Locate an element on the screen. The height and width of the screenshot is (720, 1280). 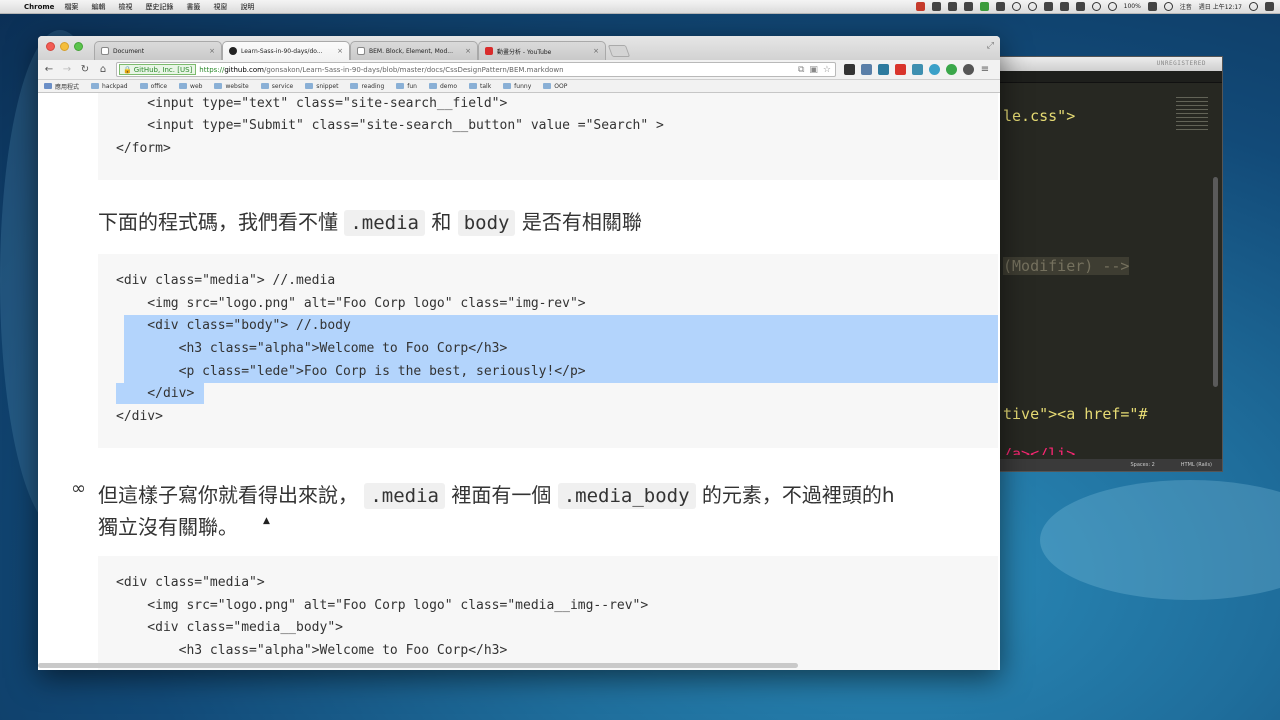
tab-youtube: 動畫分析 - YouTube × is located at coordinates (542, 50).